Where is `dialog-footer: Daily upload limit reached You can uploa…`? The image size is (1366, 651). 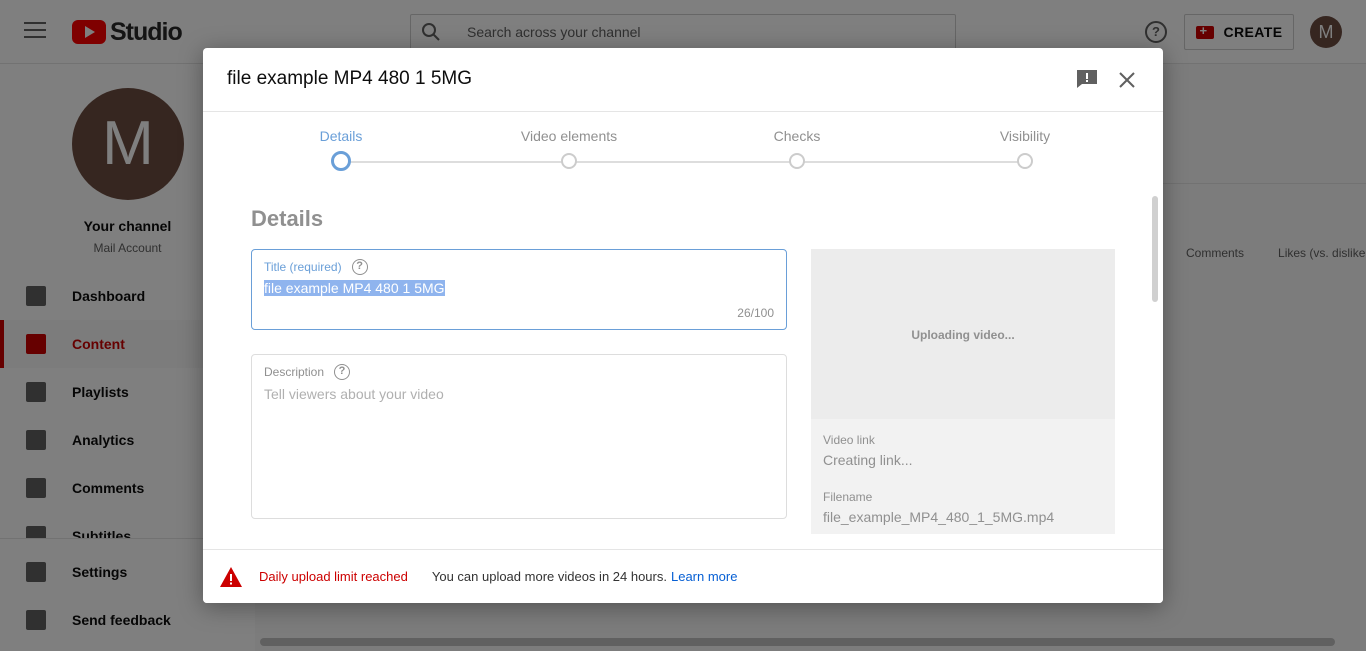 dialog-footer: Daily upload limit reached You can uploa… is located at coordinates (683, 576).